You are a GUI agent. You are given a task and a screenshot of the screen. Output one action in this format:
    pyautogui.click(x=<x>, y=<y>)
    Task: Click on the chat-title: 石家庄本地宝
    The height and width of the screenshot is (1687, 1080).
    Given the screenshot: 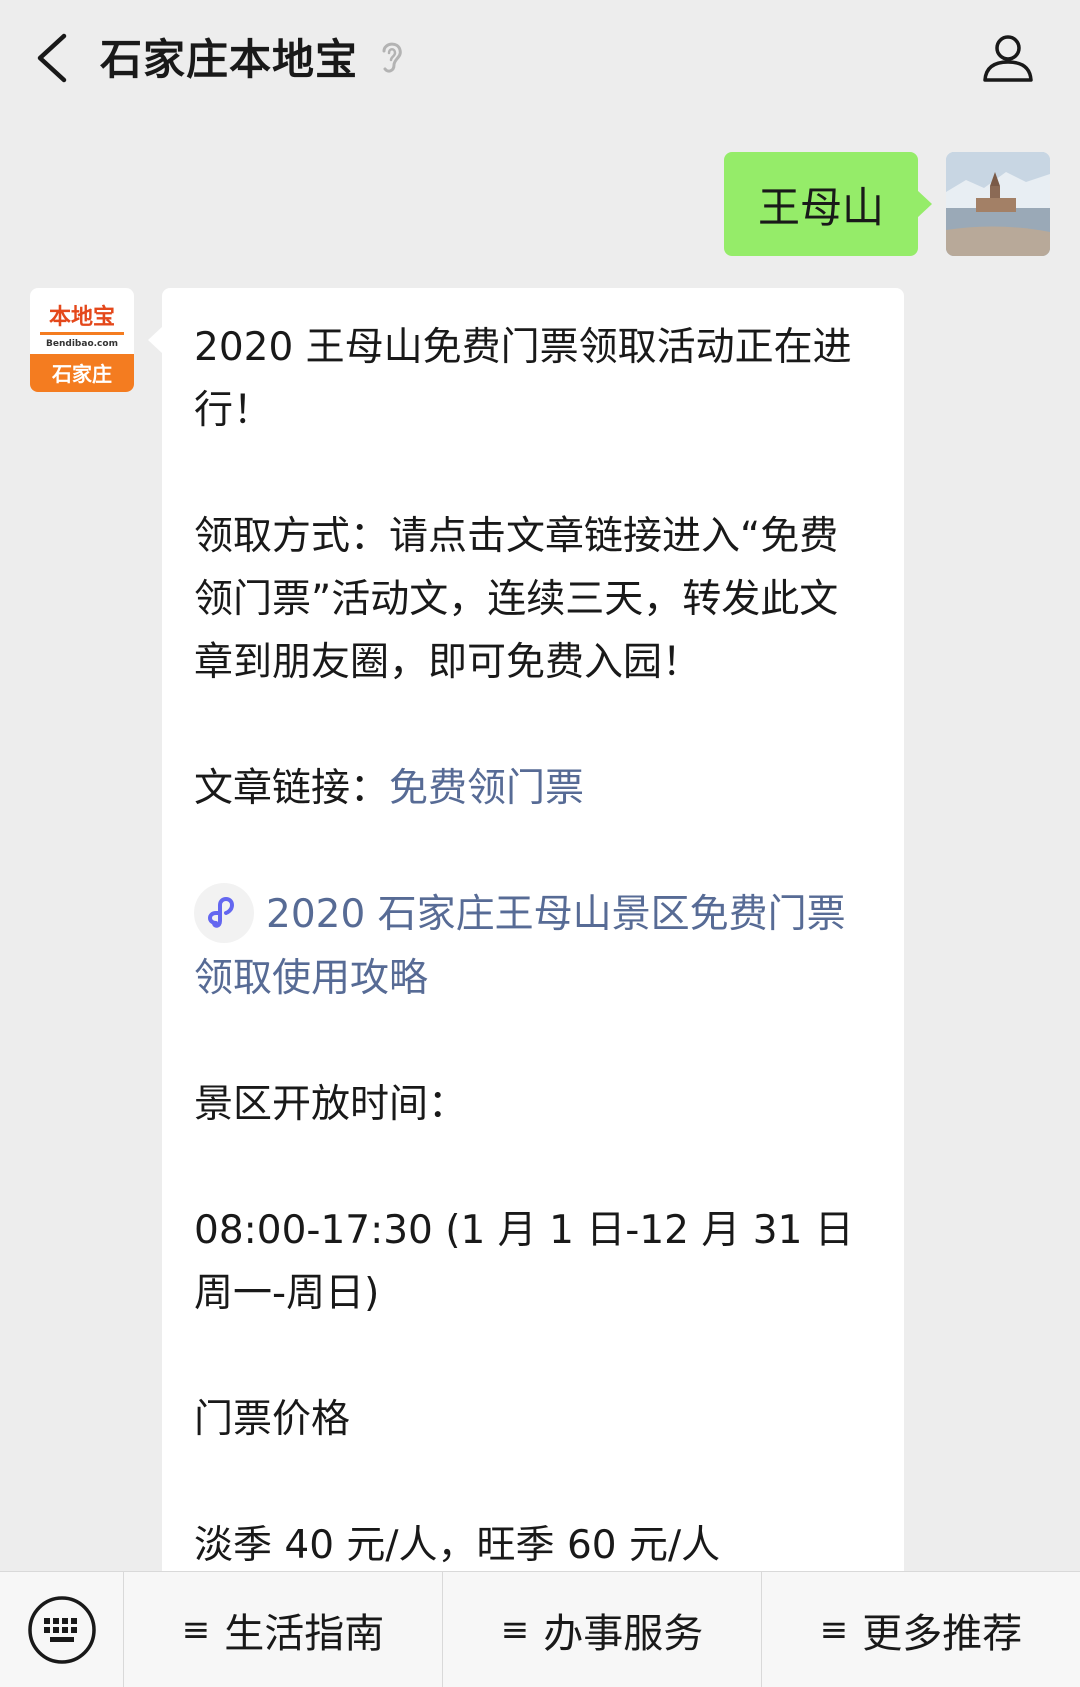 What is the action you would take?
    pyautogui.click(x=229, y=59)
    